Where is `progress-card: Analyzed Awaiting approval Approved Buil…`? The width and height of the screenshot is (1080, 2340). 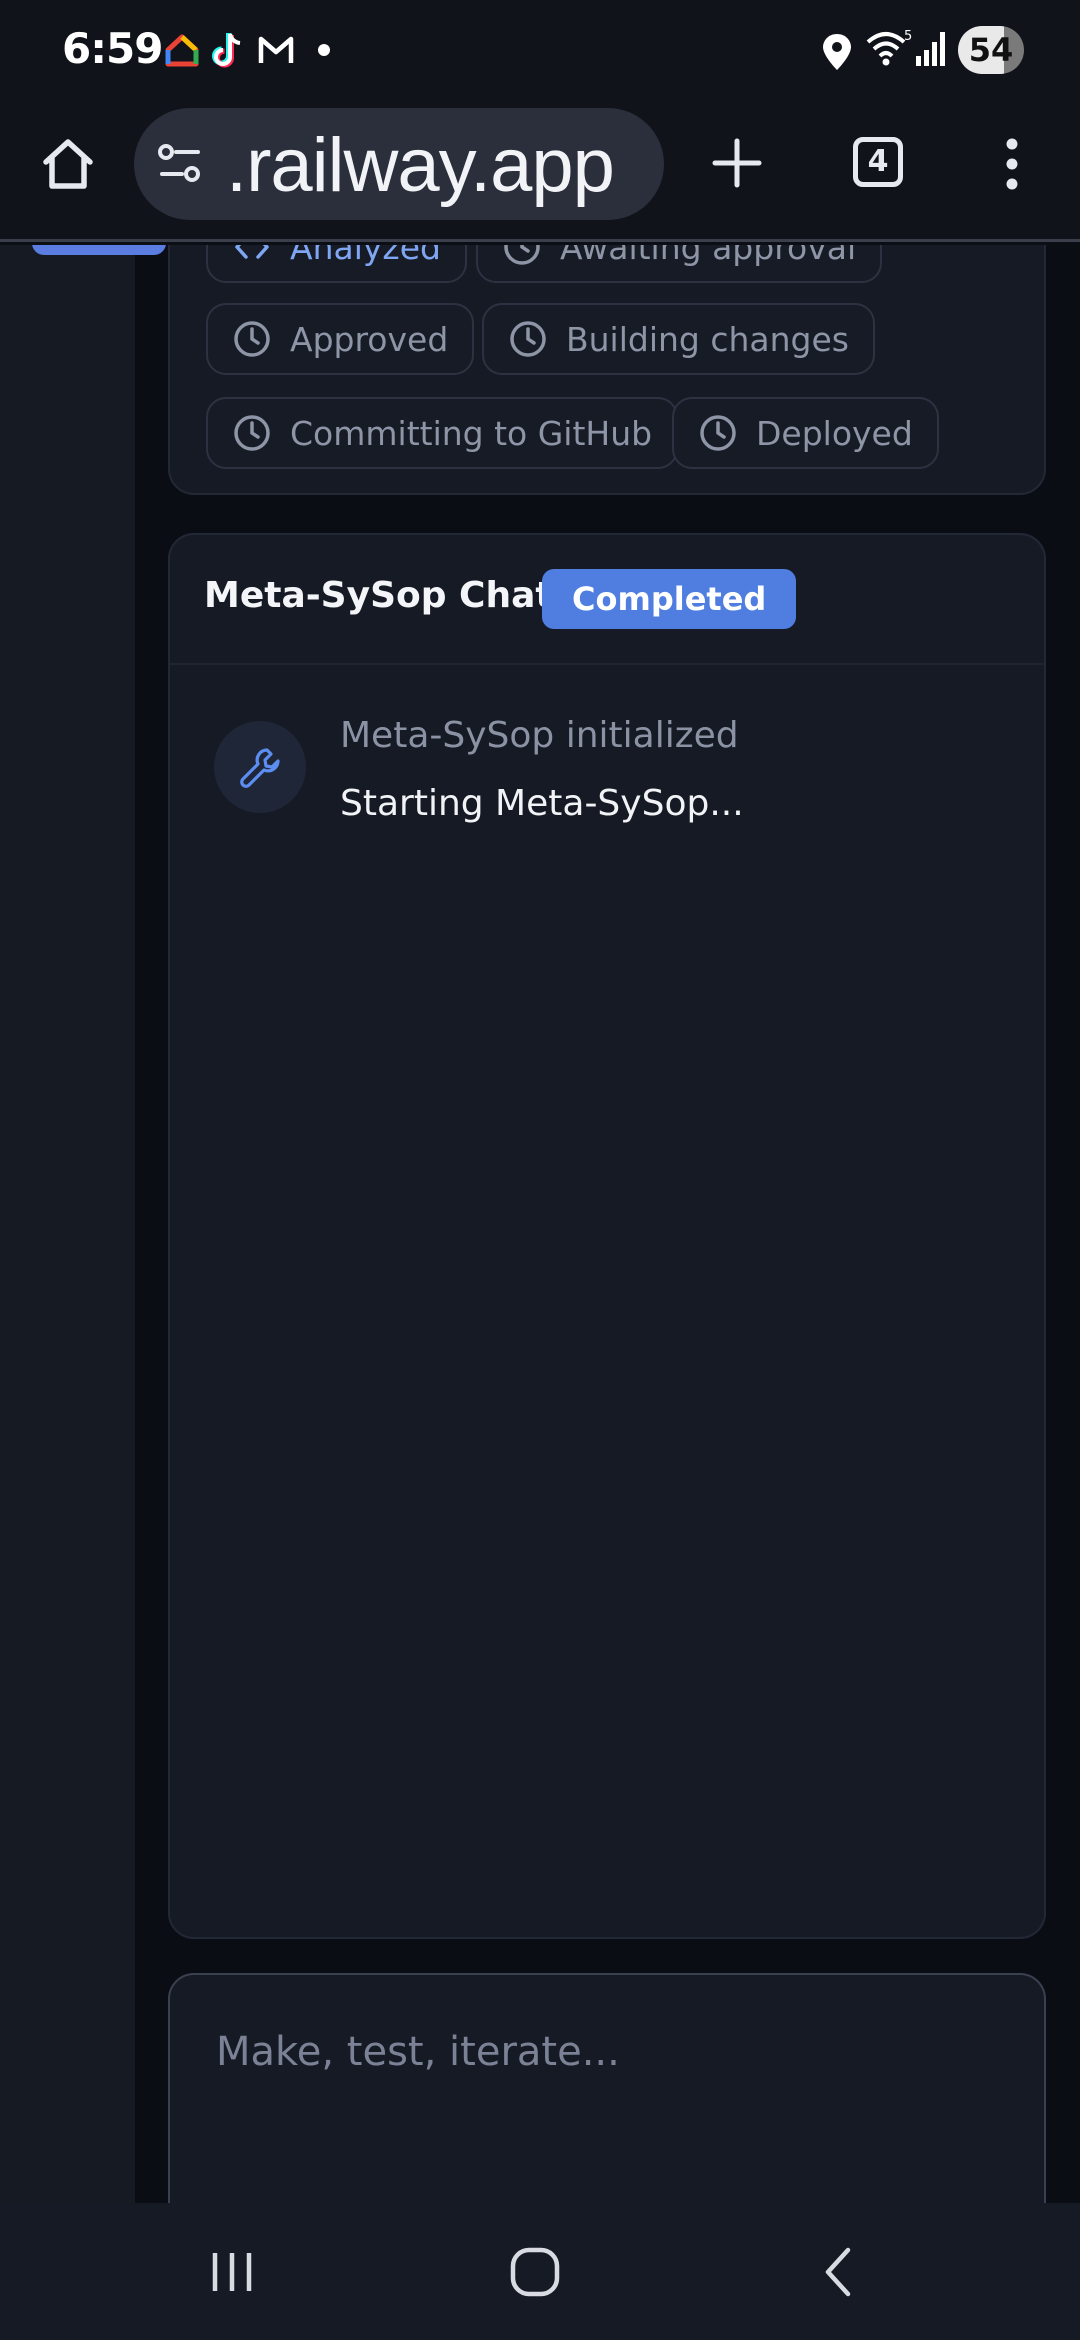
progress-card: Analyzed Awaiting approval Approved Buil… is located at coordinates (607, 370).